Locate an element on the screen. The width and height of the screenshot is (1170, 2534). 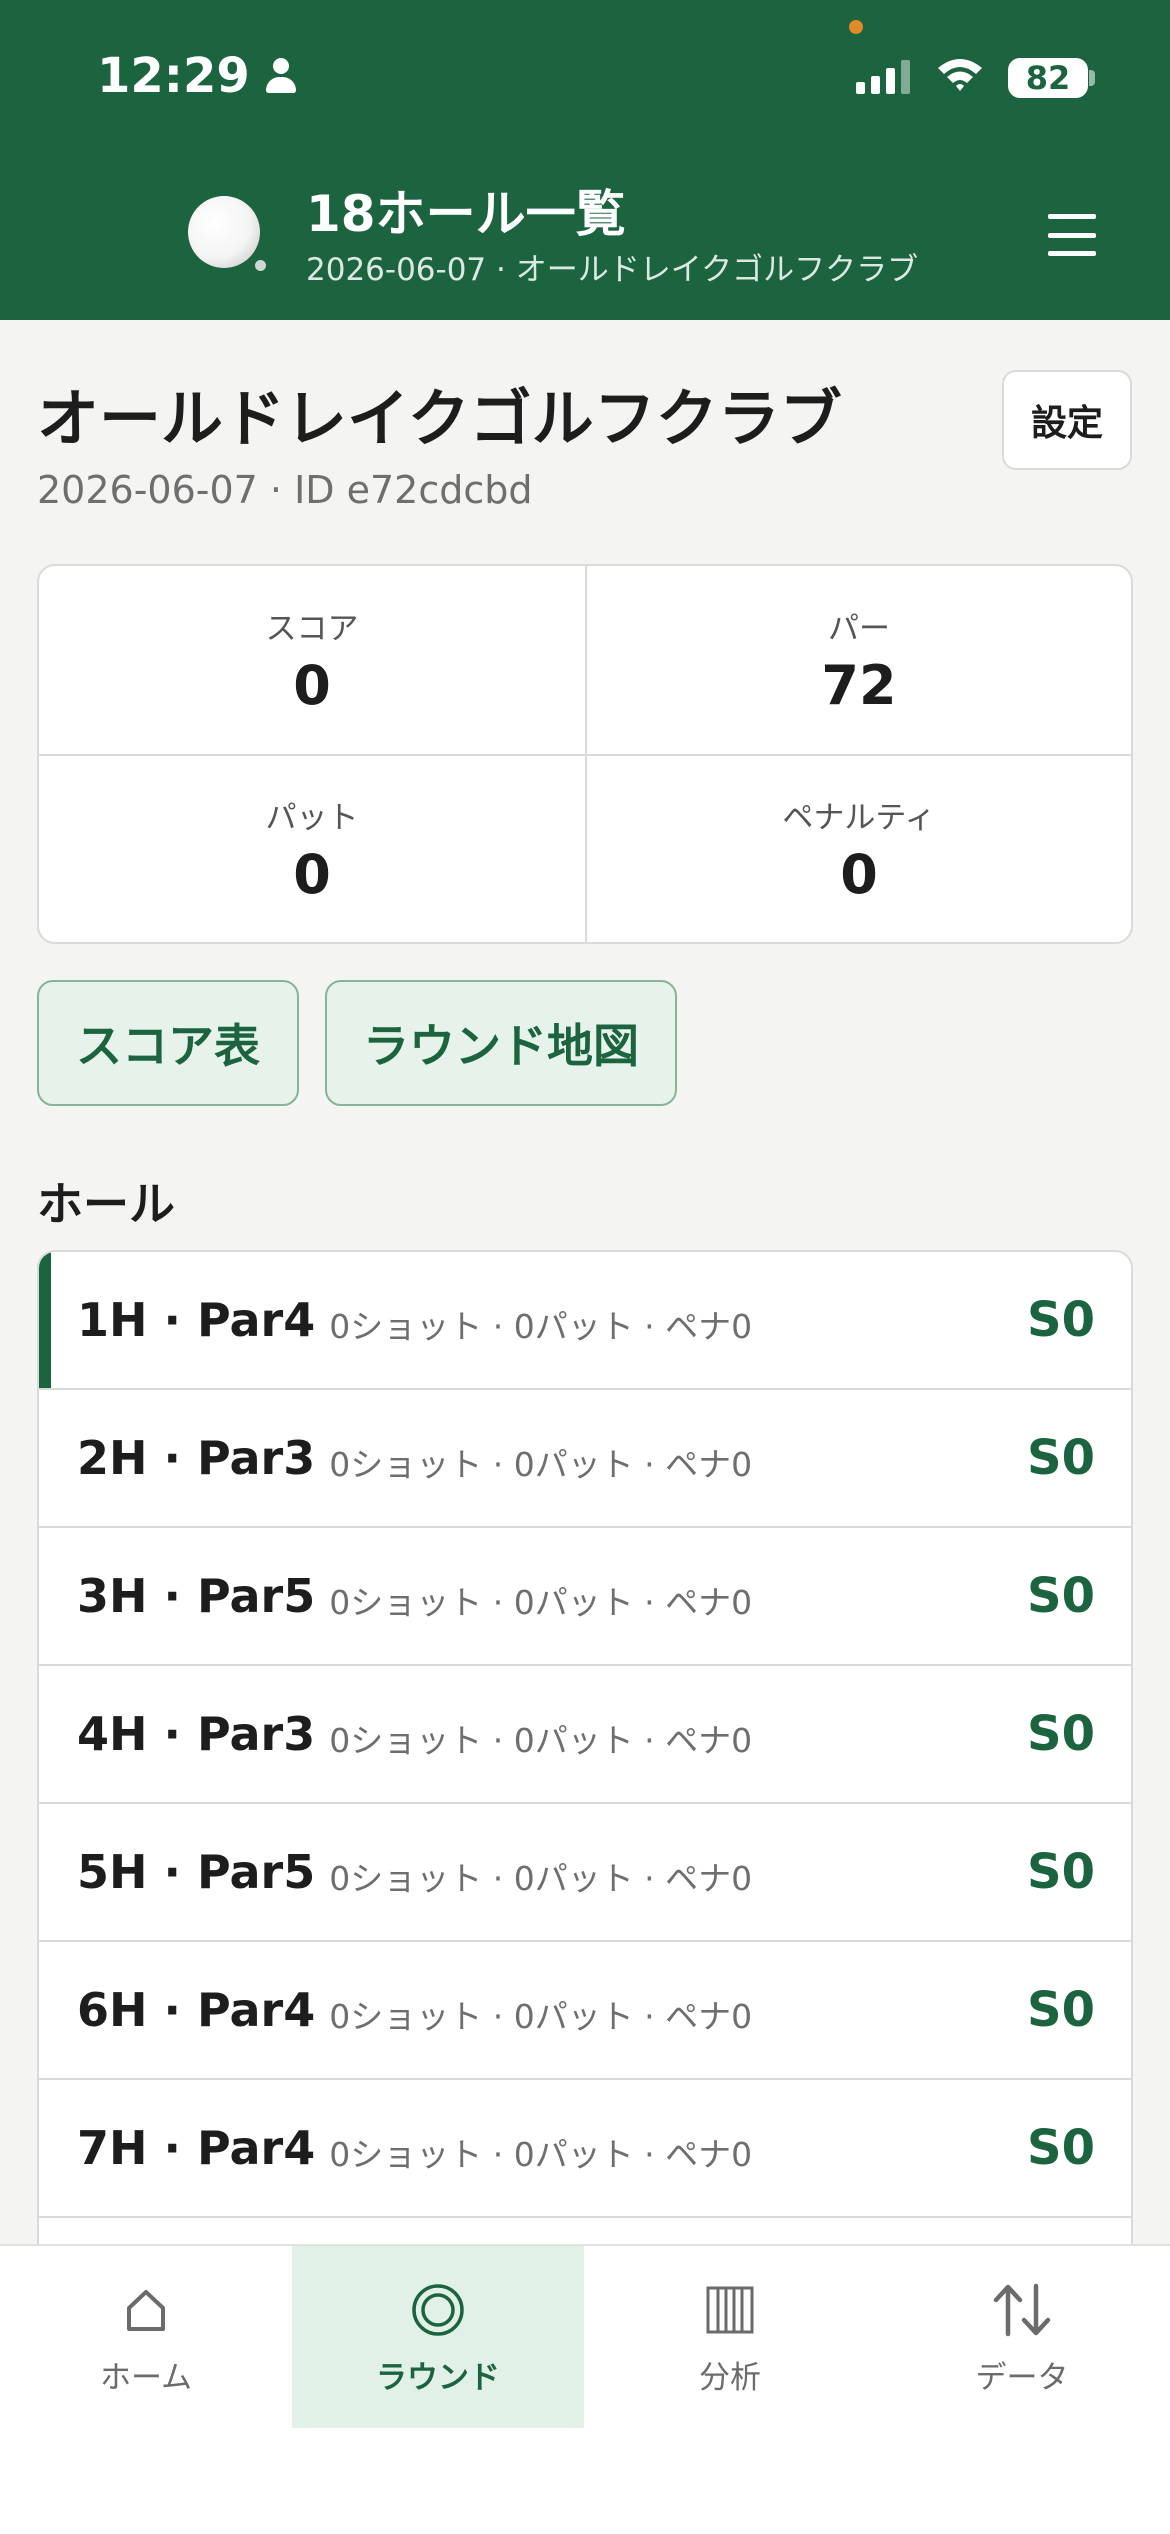
hole-row: 6H · Par4 0ショット · 0パット · ペナ0 S0 is located at coordinates (585, 2011).